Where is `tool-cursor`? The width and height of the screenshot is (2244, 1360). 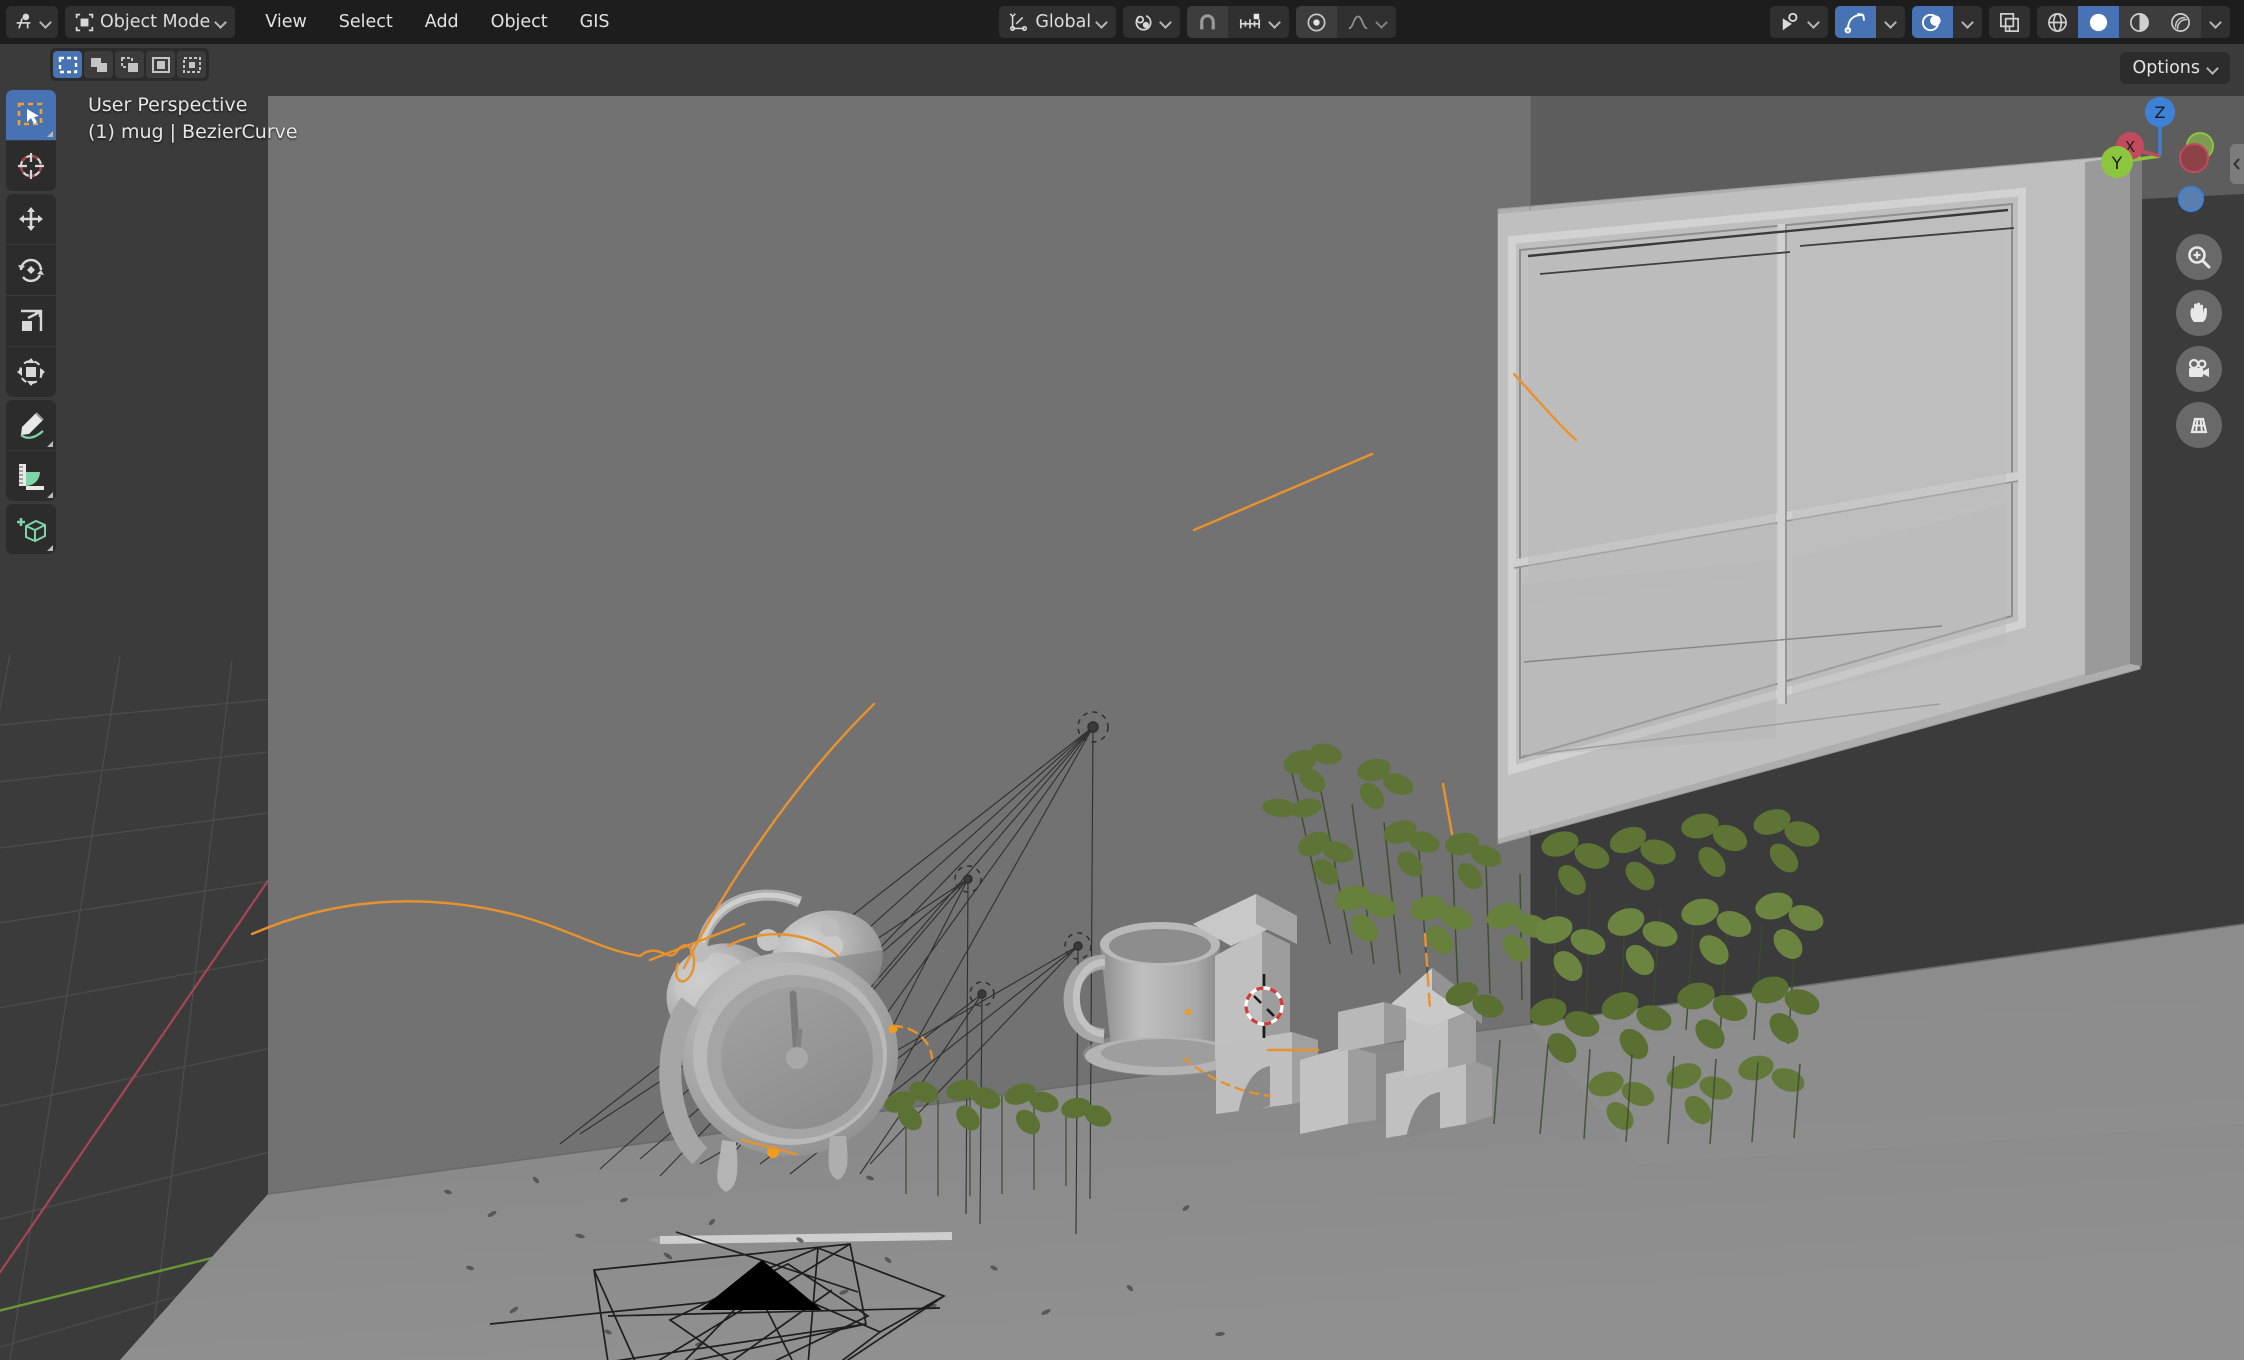 tool-cursor is located at coordinates (31, 166).